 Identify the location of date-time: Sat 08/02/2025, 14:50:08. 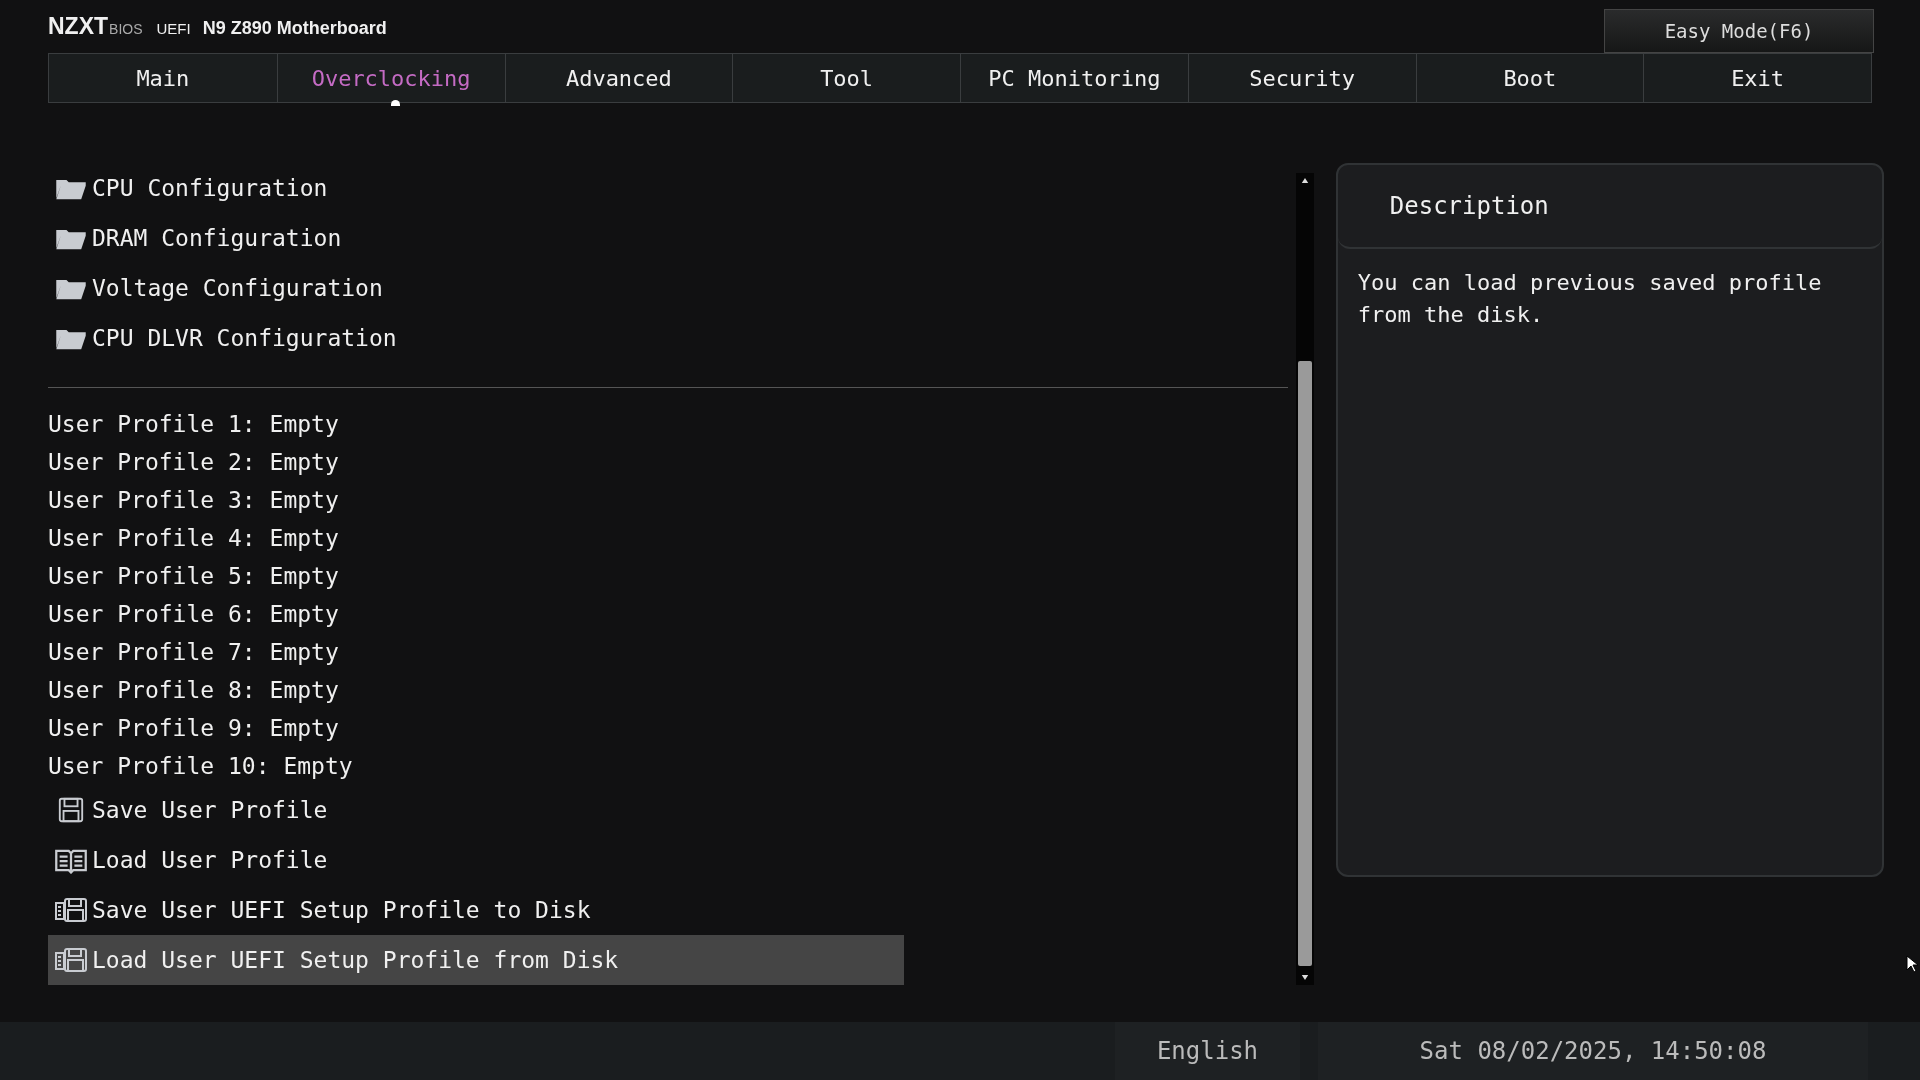
(1593, 1051).